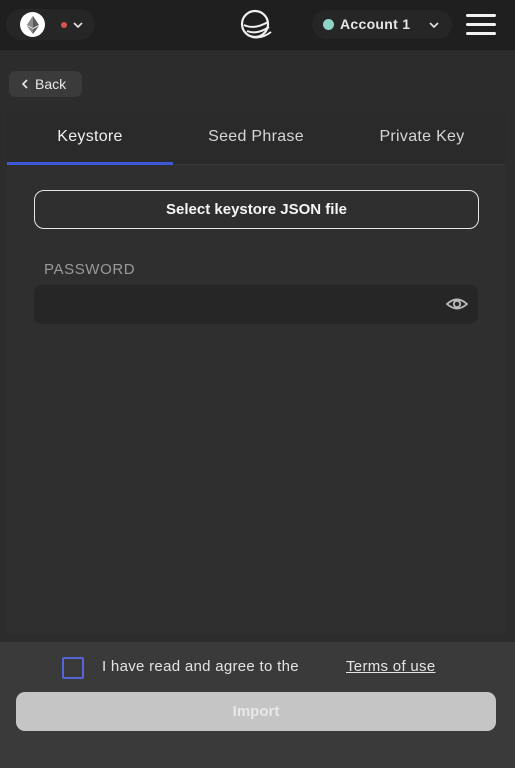  I want to click on select-keystore-file-button: Select keystore JSON file, so click(256, 209).